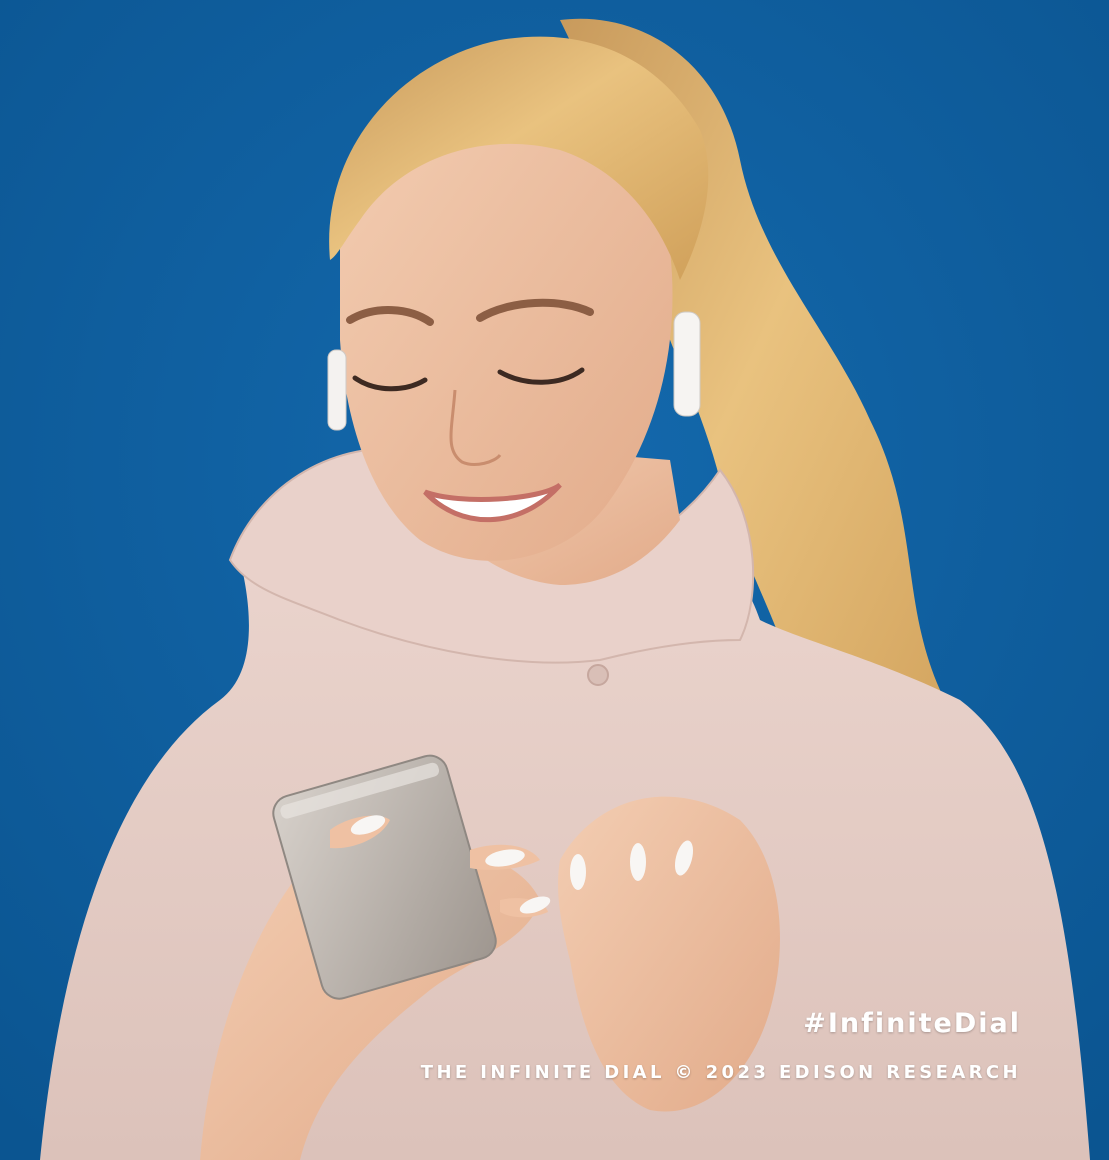 The image size is (1109, 1160). I want to click on left-earbud, so click(337, 390).